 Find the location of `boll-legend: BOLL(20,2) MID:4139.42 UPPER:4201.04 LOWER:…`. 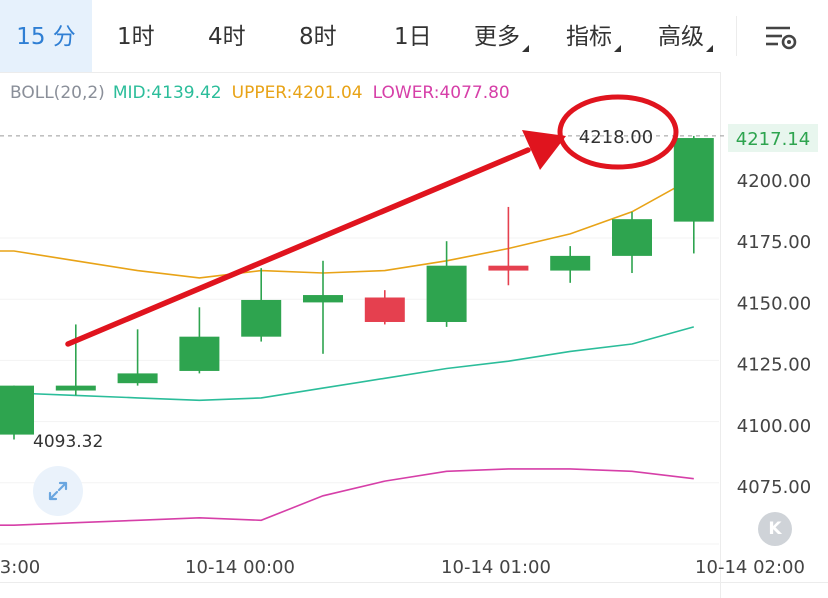

boll-legend: BOLL(20,2) MID:4139.42 UPPER:4201.04 LOWER:… is located at coordinates (265, 93).